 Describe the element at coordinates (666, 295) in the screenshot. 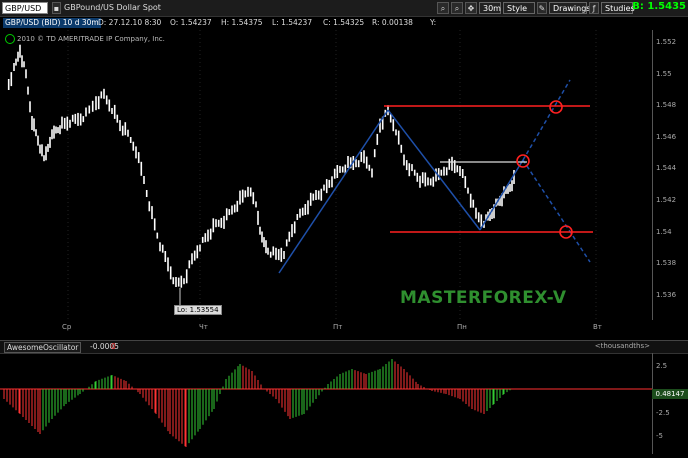

I see `price-axis-label: 1.536` at that location.